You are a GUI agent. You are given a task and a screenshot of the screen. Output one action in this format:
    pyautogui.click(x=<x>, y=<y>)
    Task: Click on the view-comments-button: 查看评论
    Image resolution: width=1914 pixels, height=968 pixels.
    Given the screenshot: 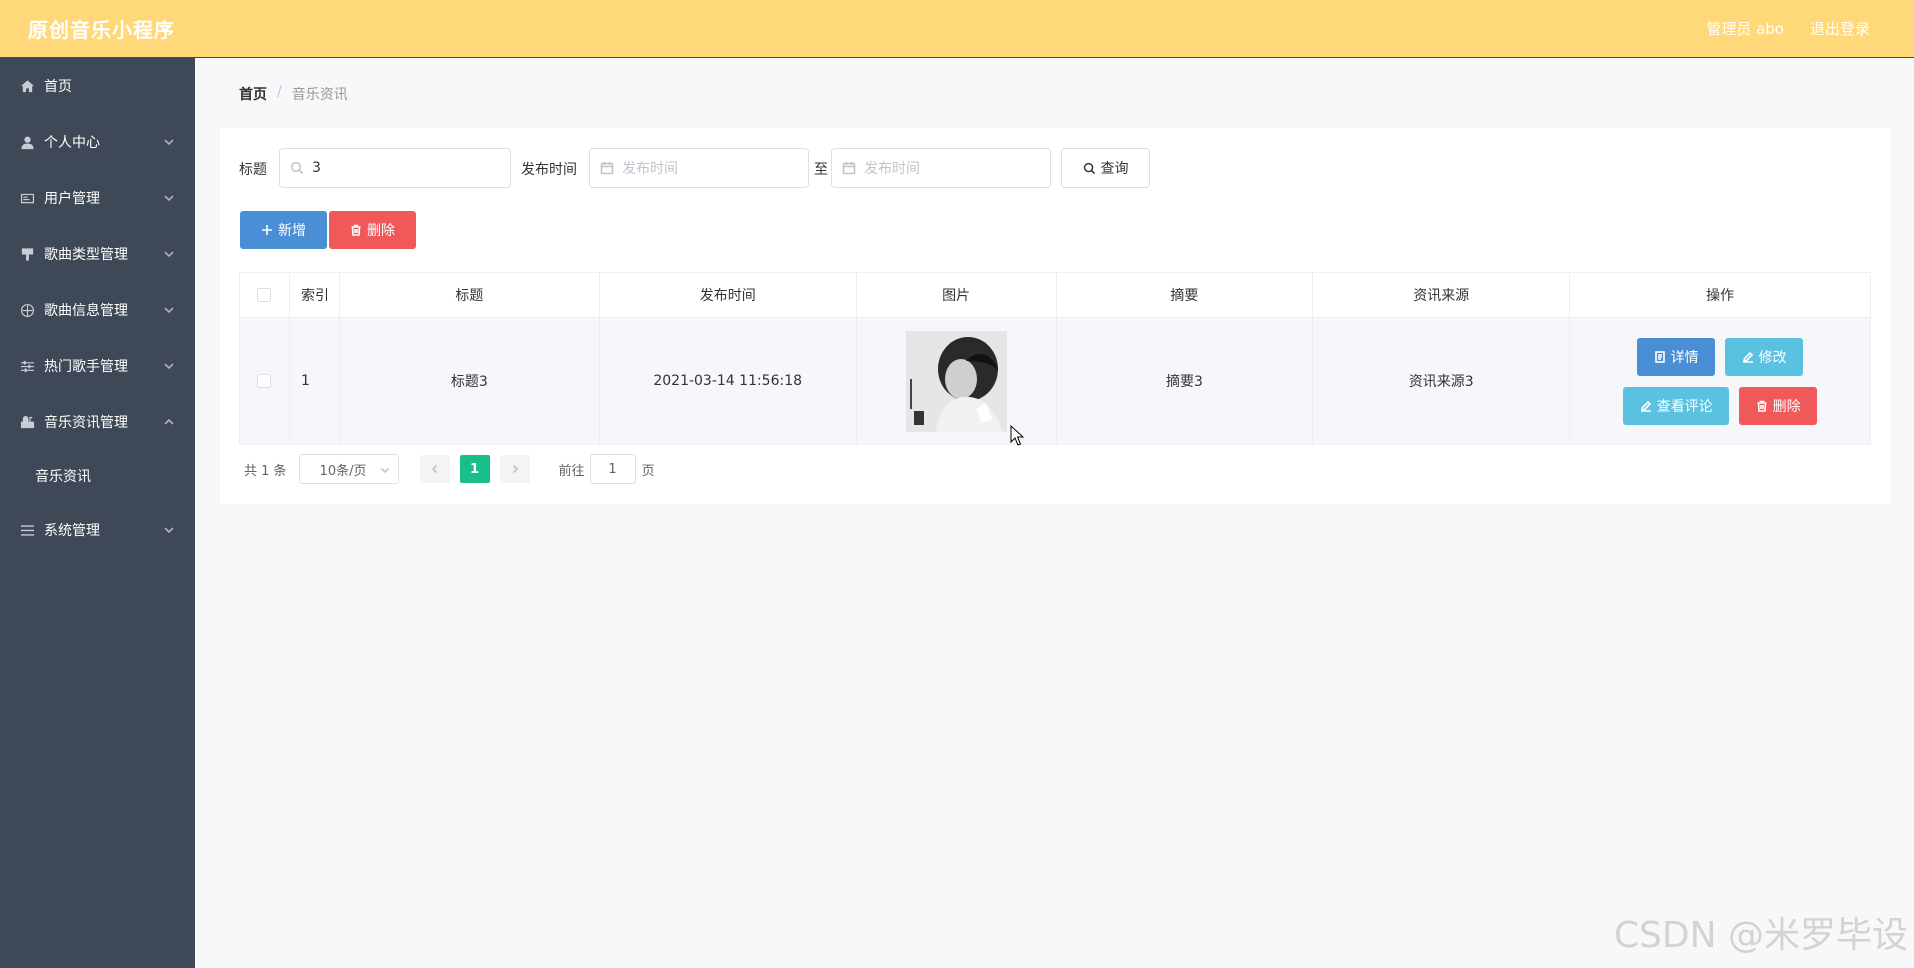 What is the action you would take?
    pyautogui.click(x=1676, y=405)
    